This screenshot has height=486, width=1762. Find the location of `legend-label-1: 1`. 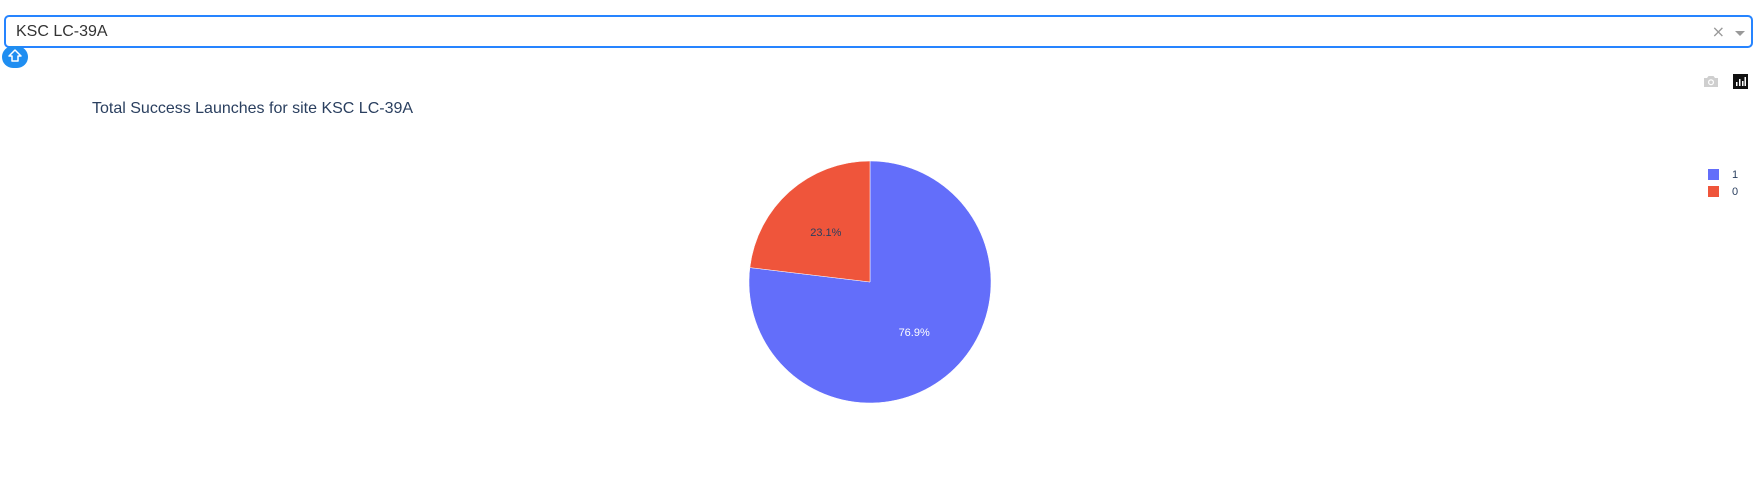

legend-label-1: 1 is located at coordinates (1735, 174).